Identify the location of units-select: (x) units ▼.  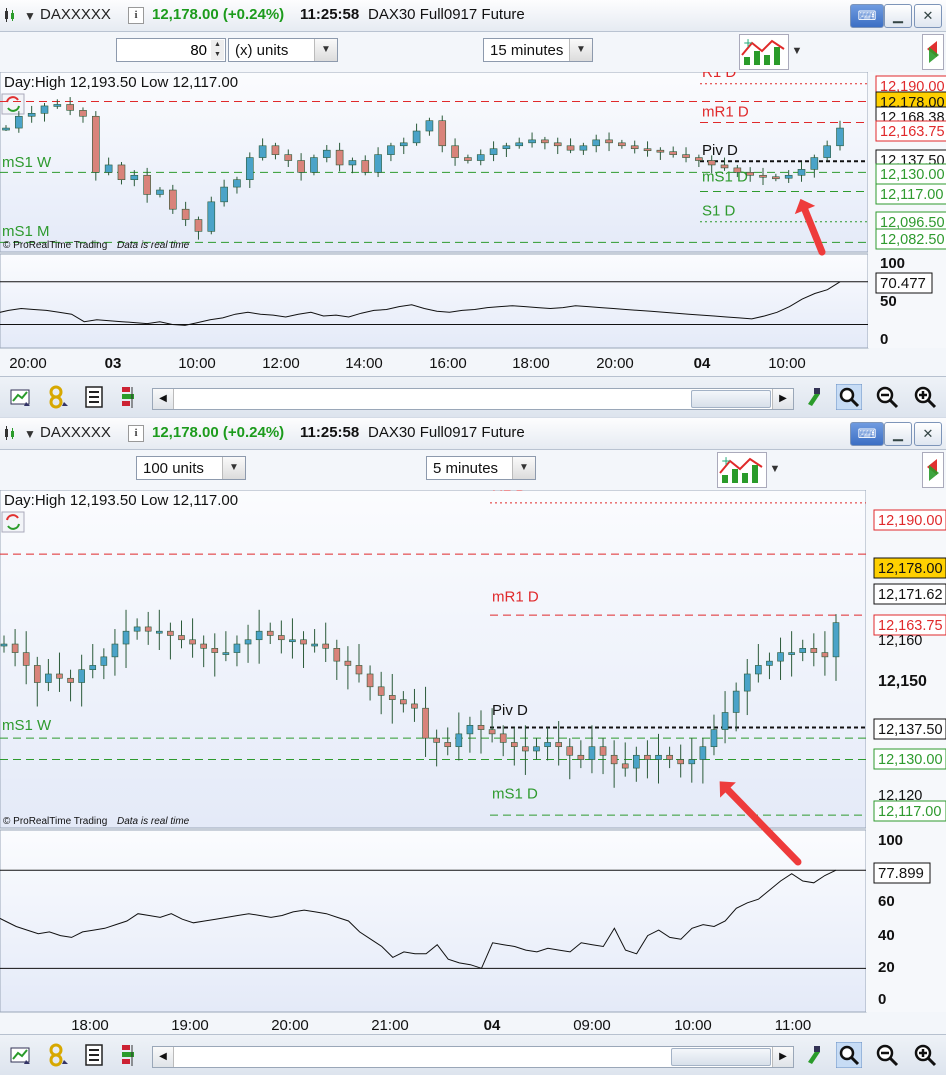
(283, 50).